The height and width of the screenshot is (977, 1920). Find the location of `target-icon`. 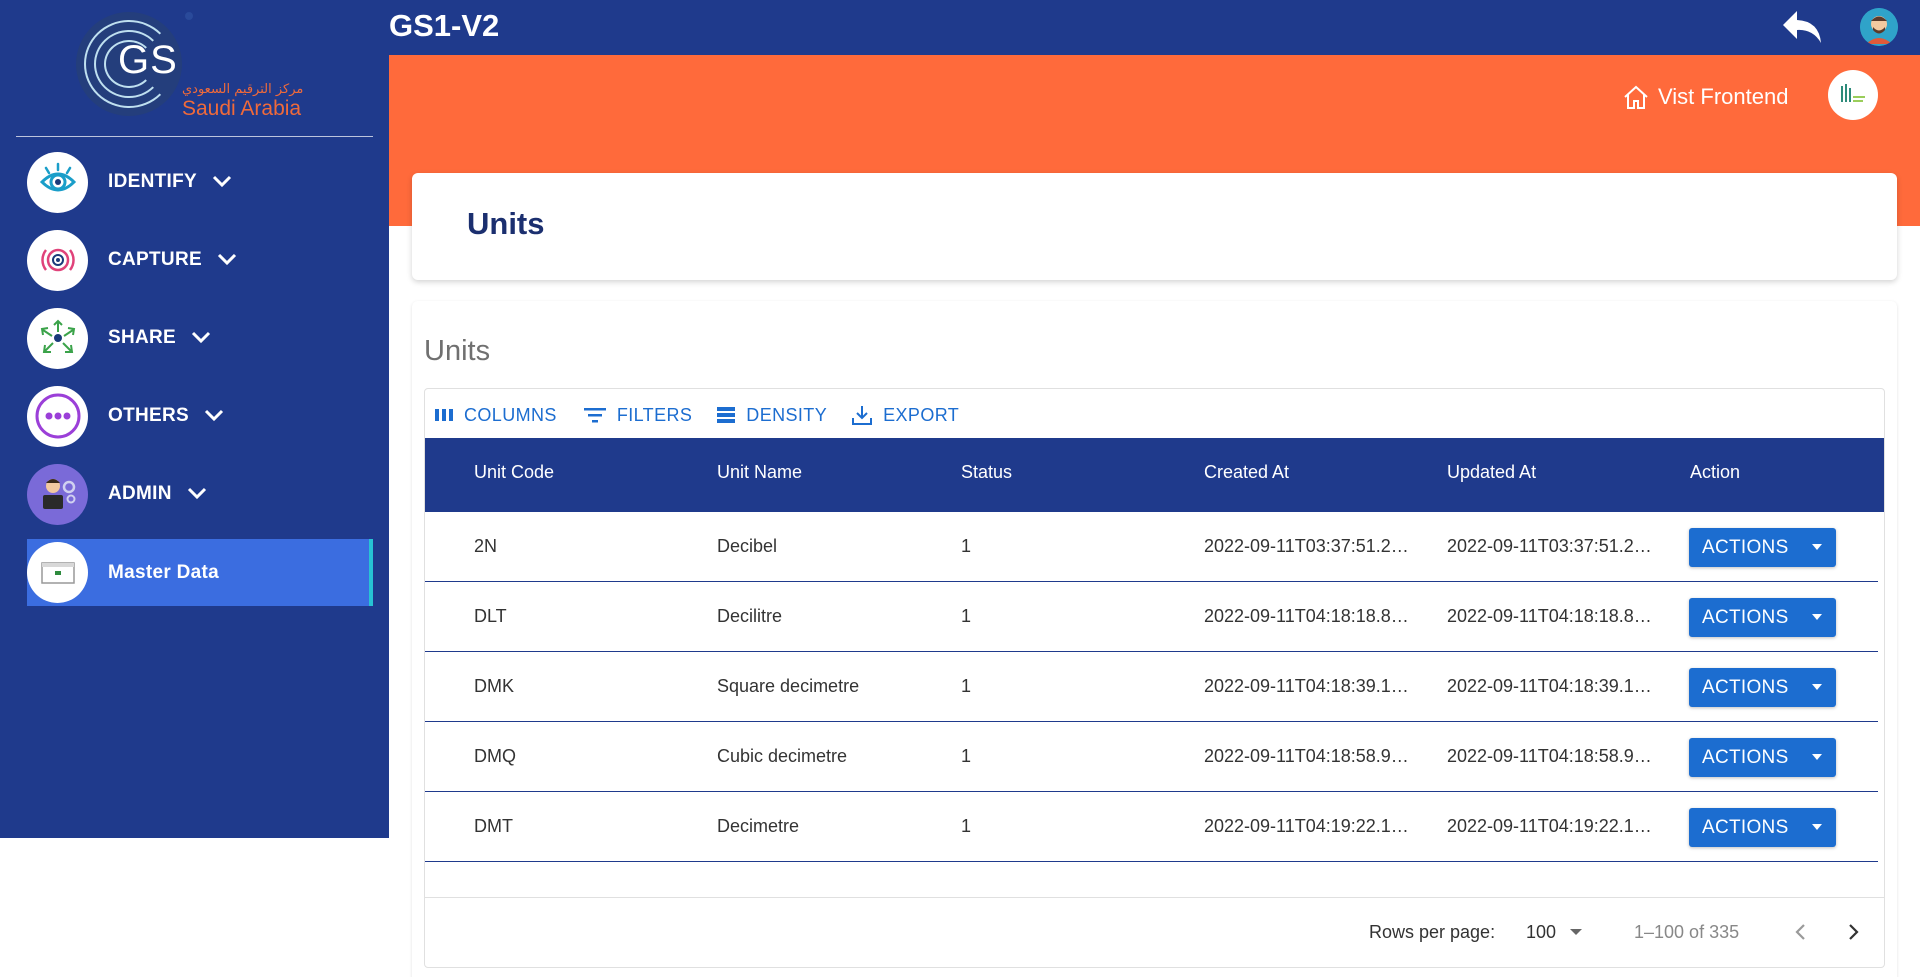

target-icon is located at coordinates (57, 260).